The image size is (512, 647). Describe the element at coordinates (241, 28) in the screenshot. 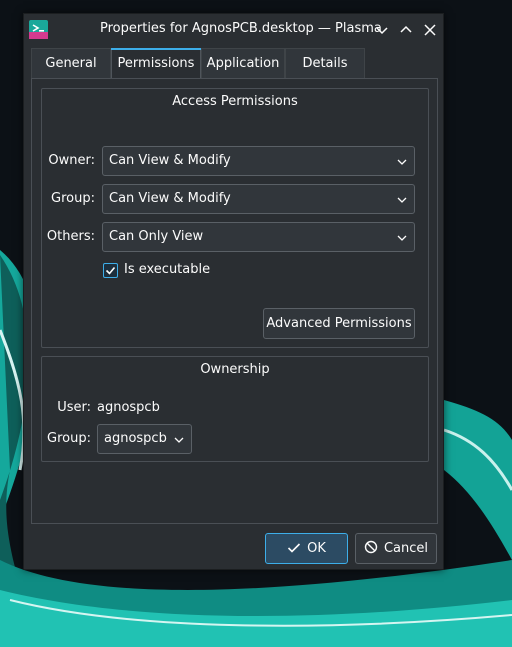

I see `window-title: Properties for AgnosPCB.desktop — Plasma` at that location.